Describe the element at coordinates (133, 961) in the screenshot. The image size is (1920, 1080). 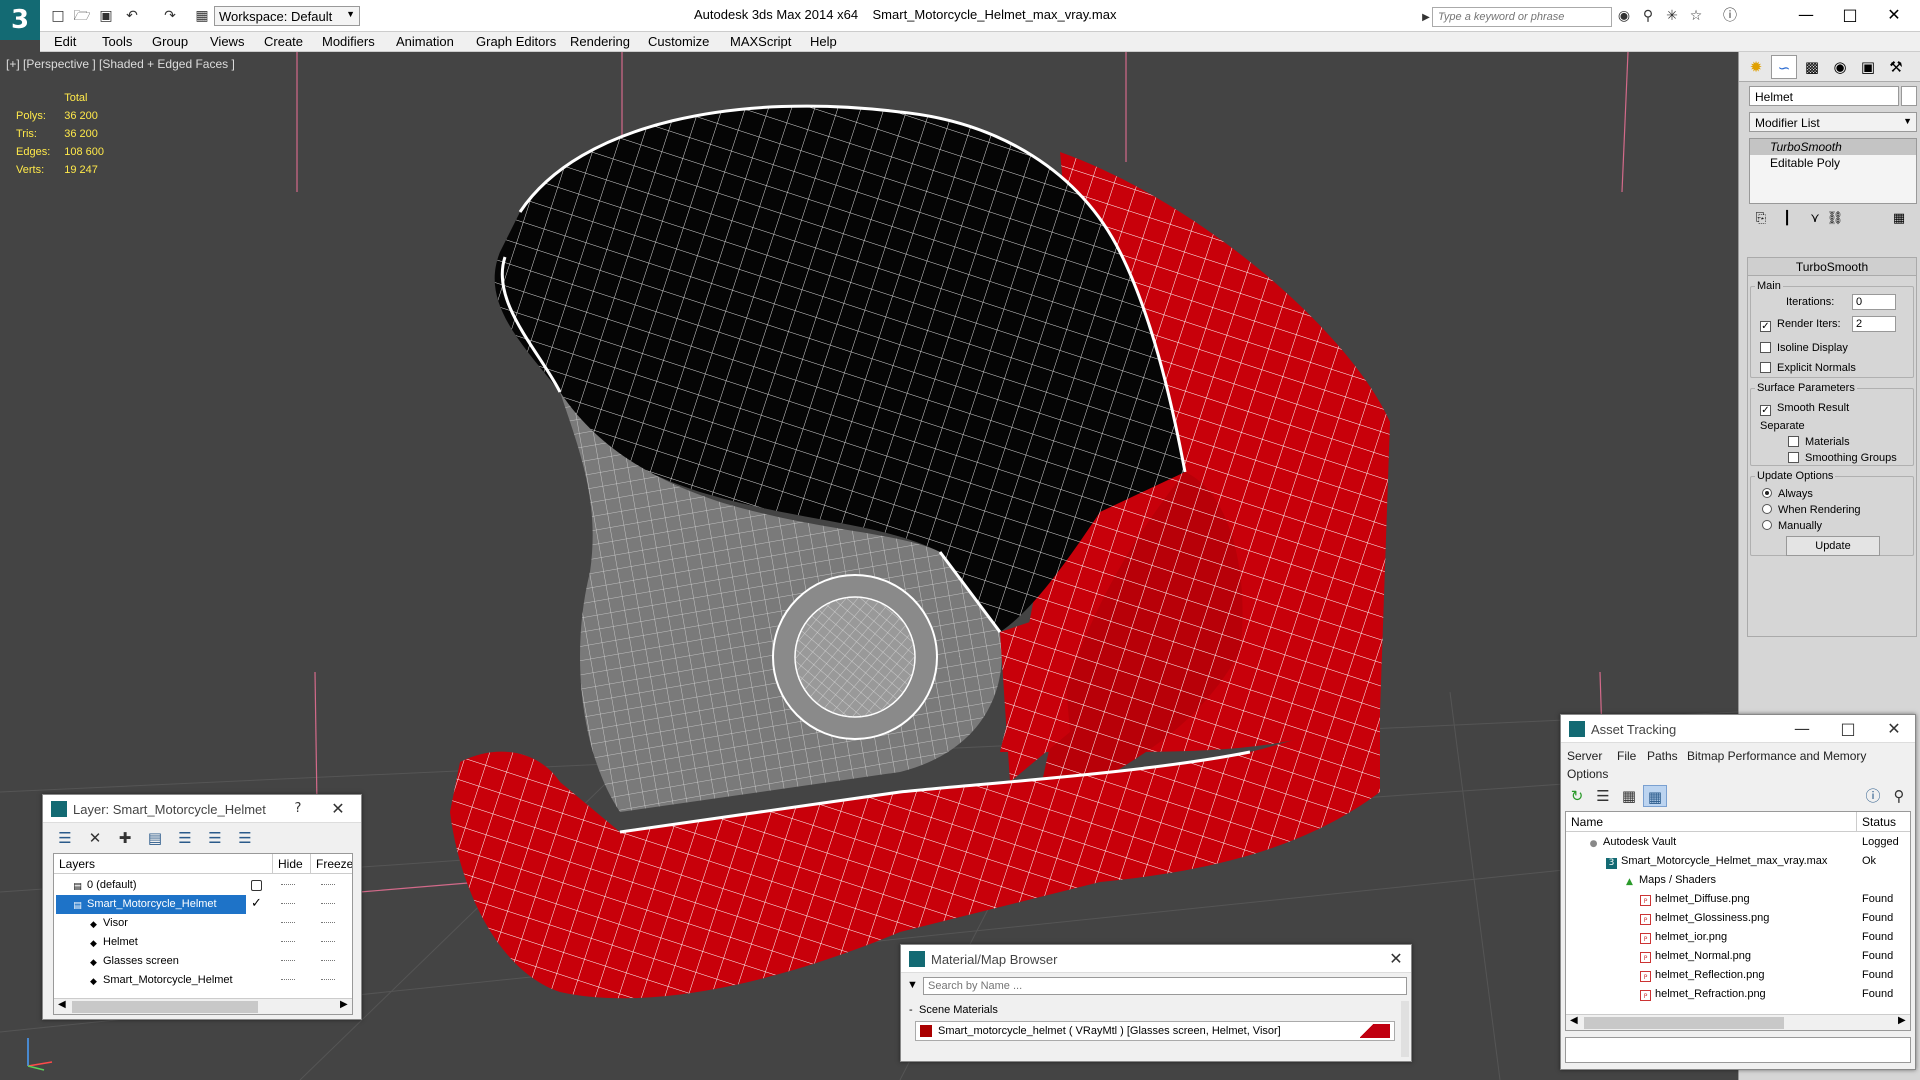
I see `layer-row: ◆ Glasses screen` at that location.